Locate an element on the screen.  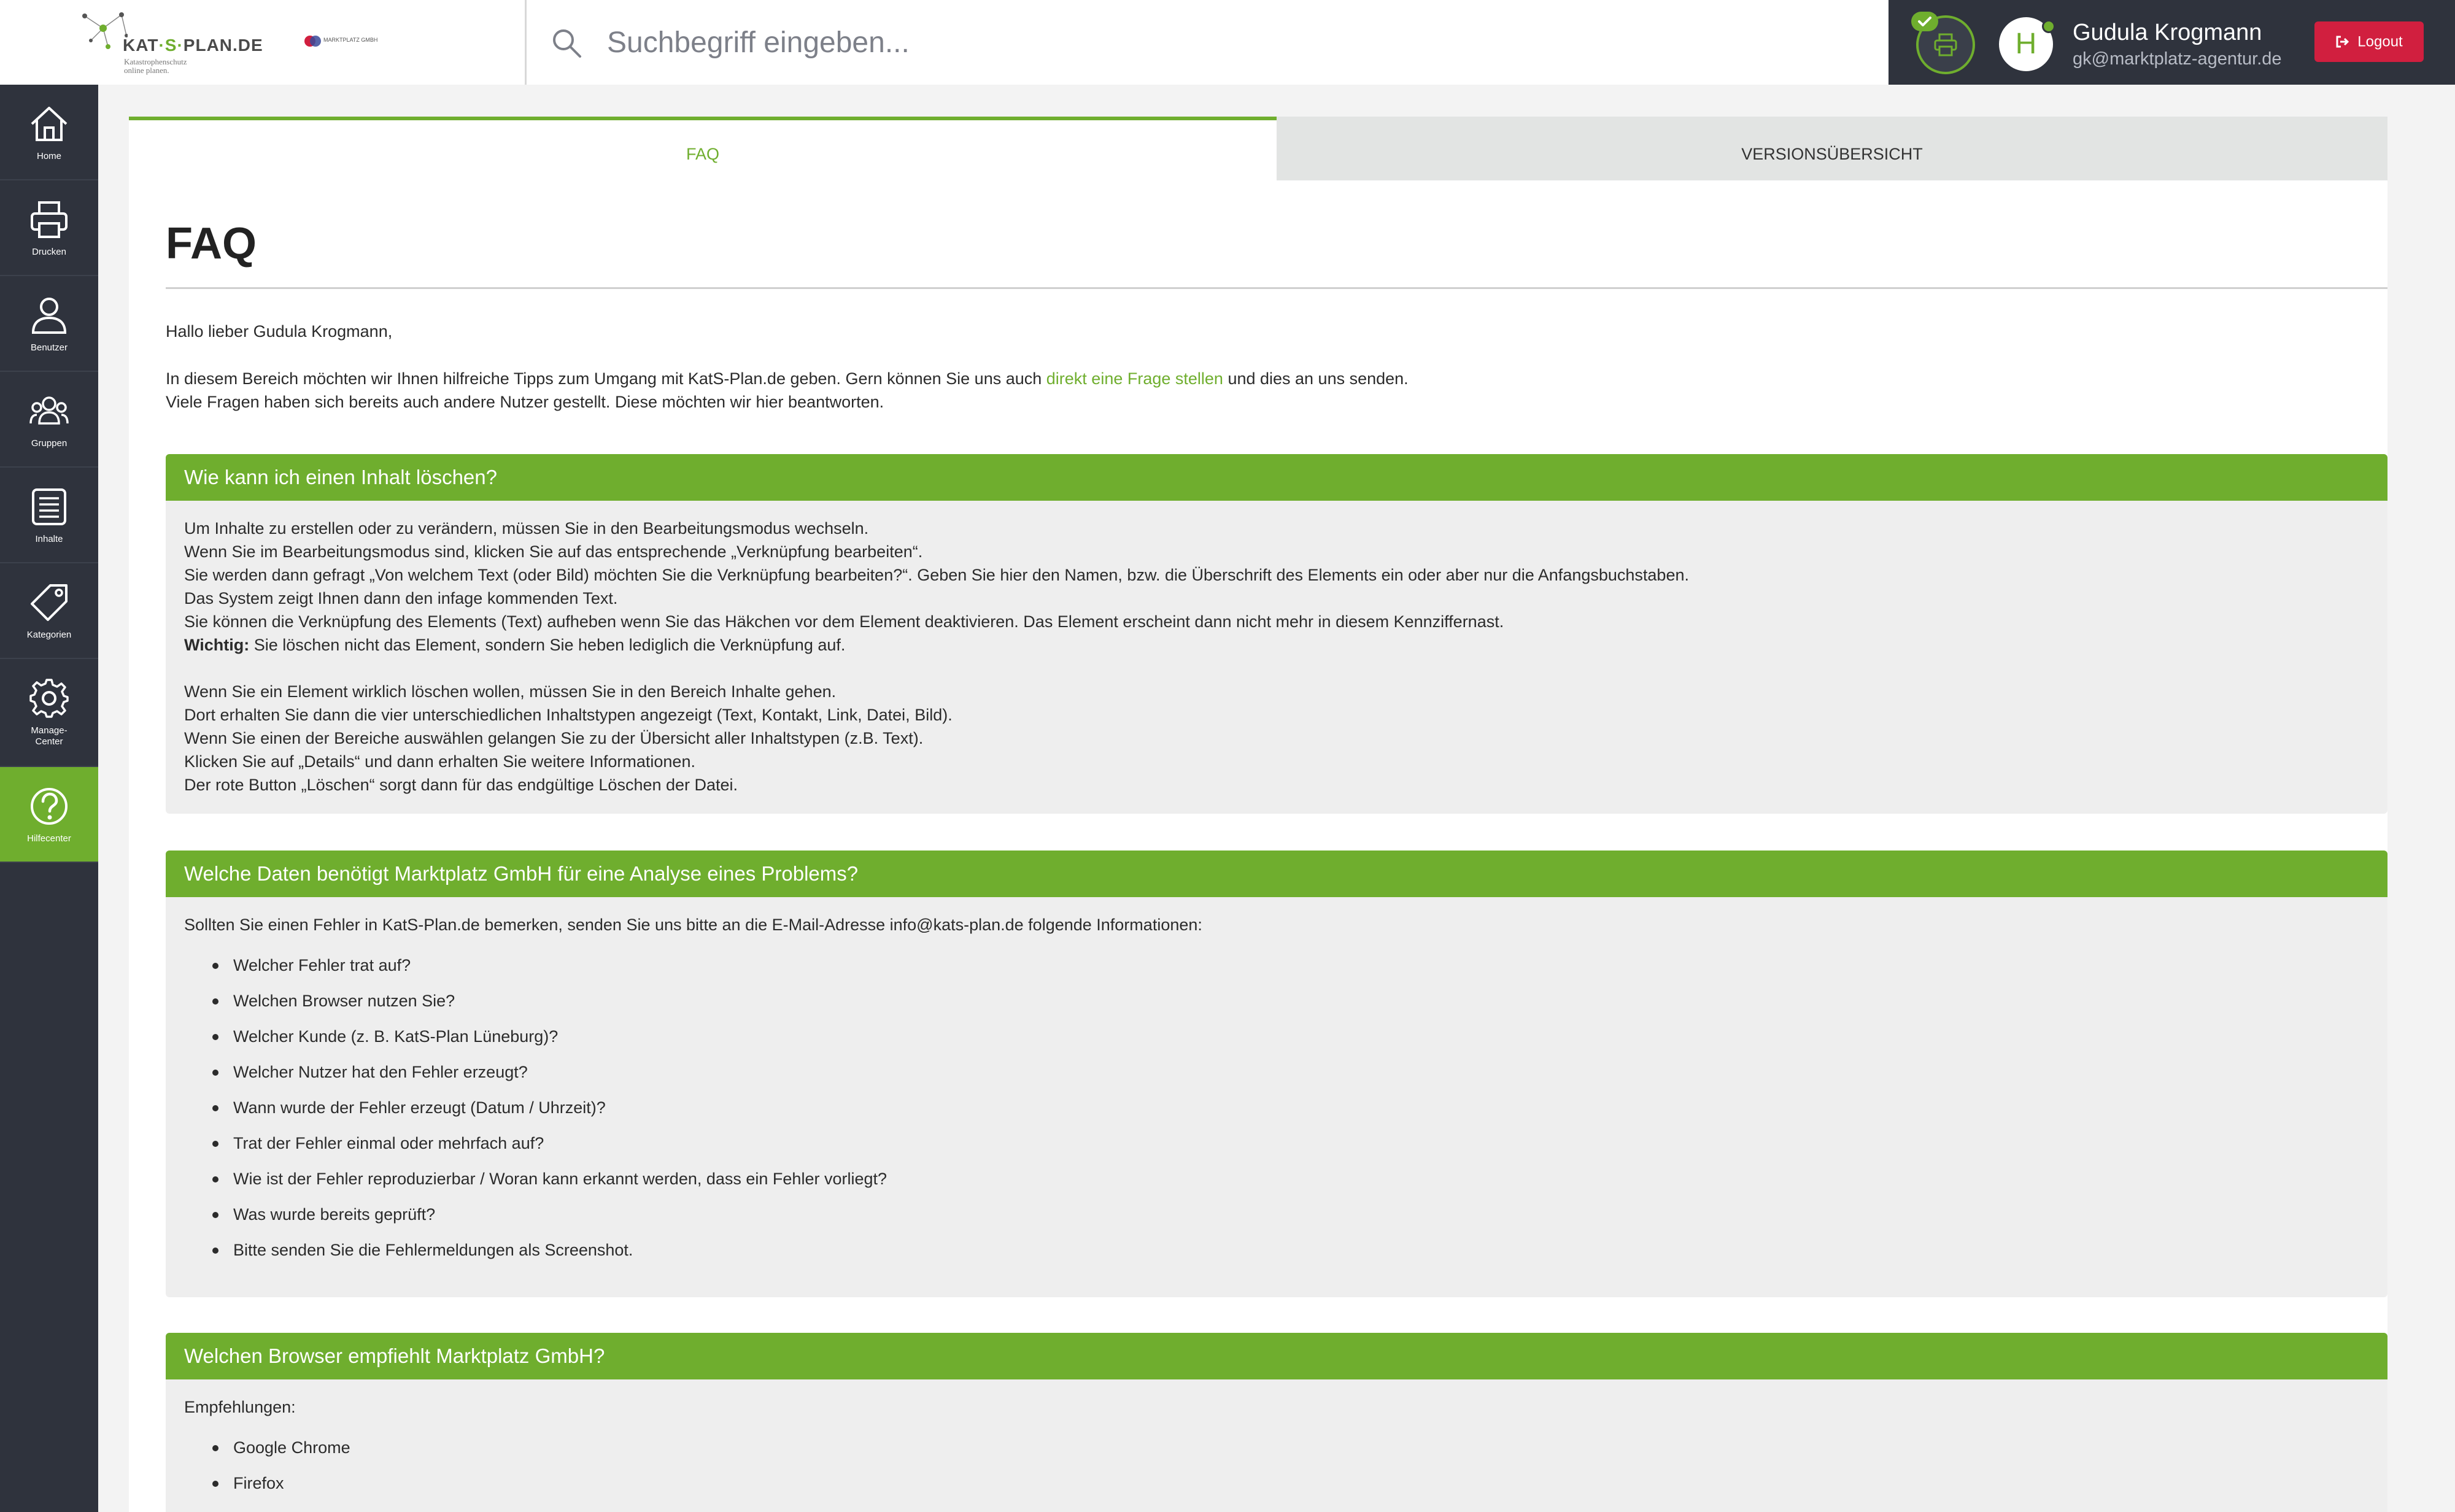
list-icon is located at coordinates (49, 506).